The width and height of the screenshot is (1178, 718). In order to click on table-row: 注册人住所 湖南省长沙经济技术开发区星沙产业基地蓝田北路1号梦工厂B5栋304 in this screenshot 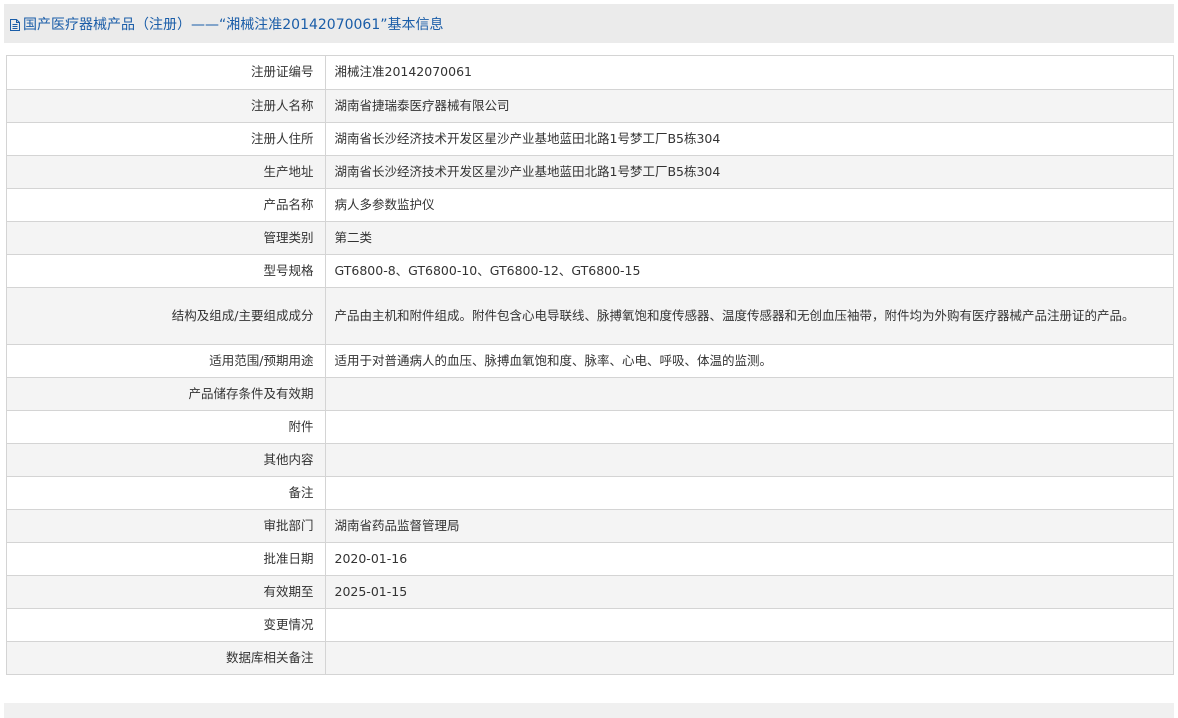, I will do `click(590, 139)`.